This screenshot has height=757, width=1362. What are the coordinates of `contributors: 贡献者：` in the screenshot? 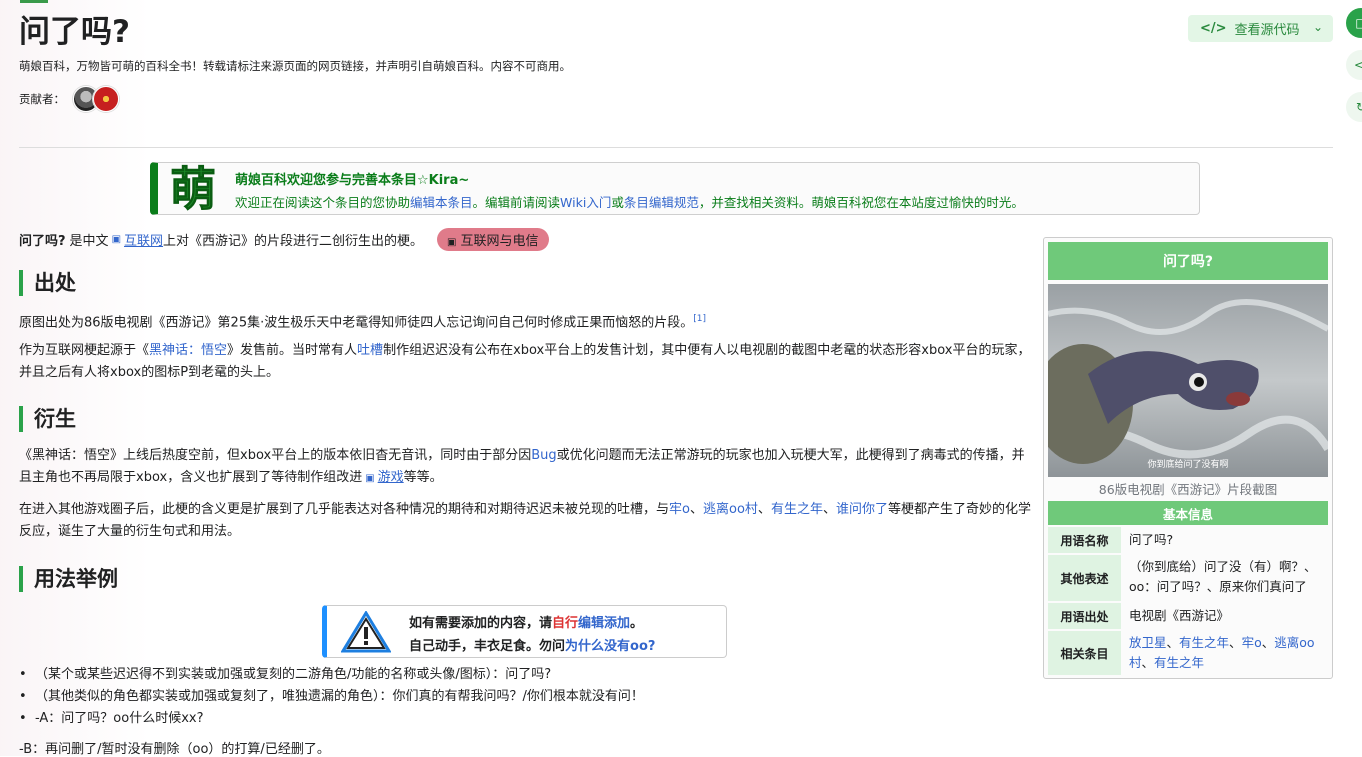 It's located at (69, 99).